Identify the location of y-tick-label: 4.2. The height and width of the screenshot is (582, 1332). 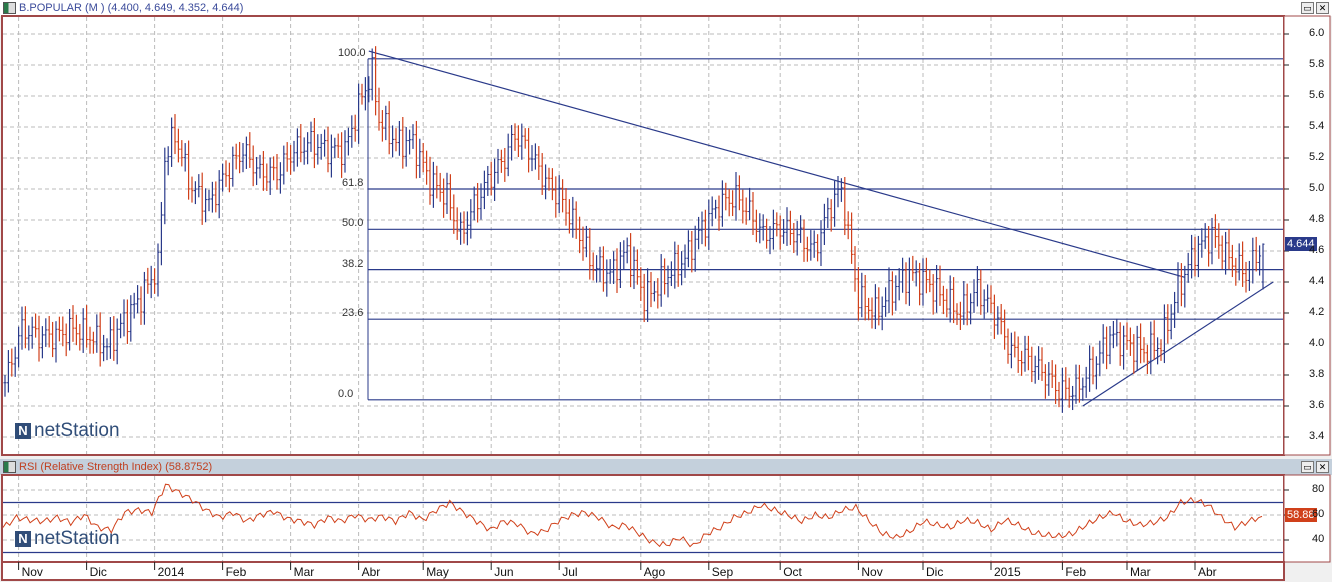
(1317, 312).